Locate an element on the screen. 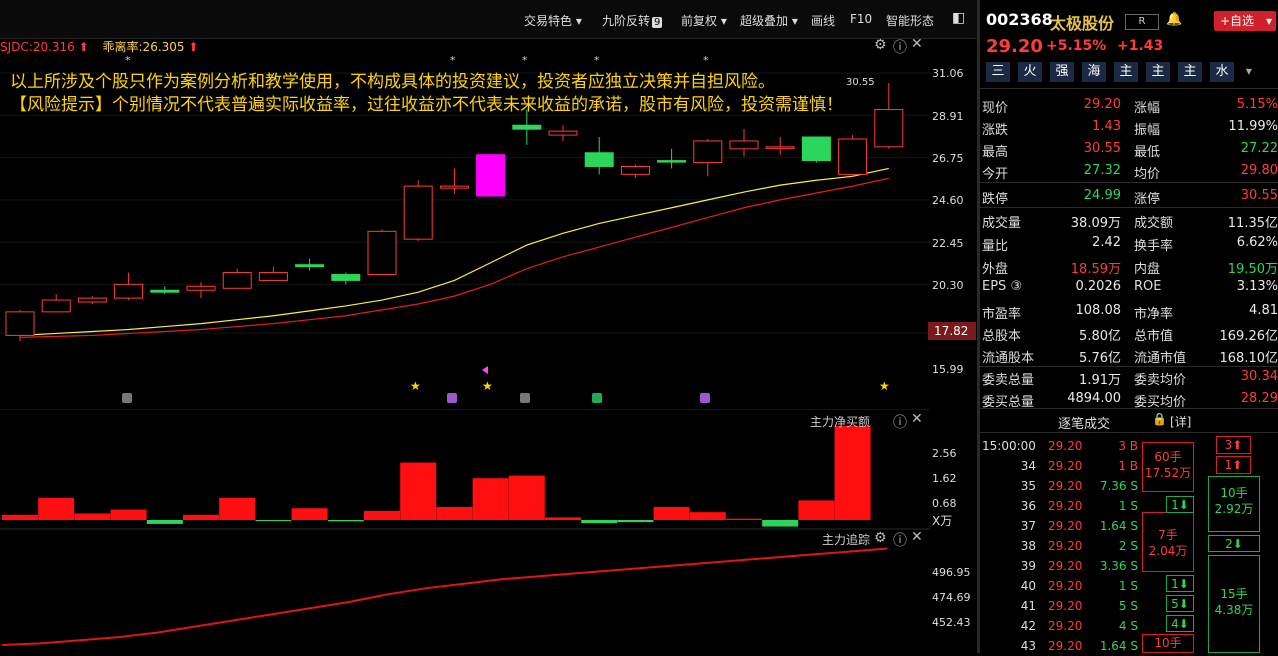 The width and height of the screenshot is (1278, 656). chevron-down-icon: ▾ is located at coordinates (1249, 71).